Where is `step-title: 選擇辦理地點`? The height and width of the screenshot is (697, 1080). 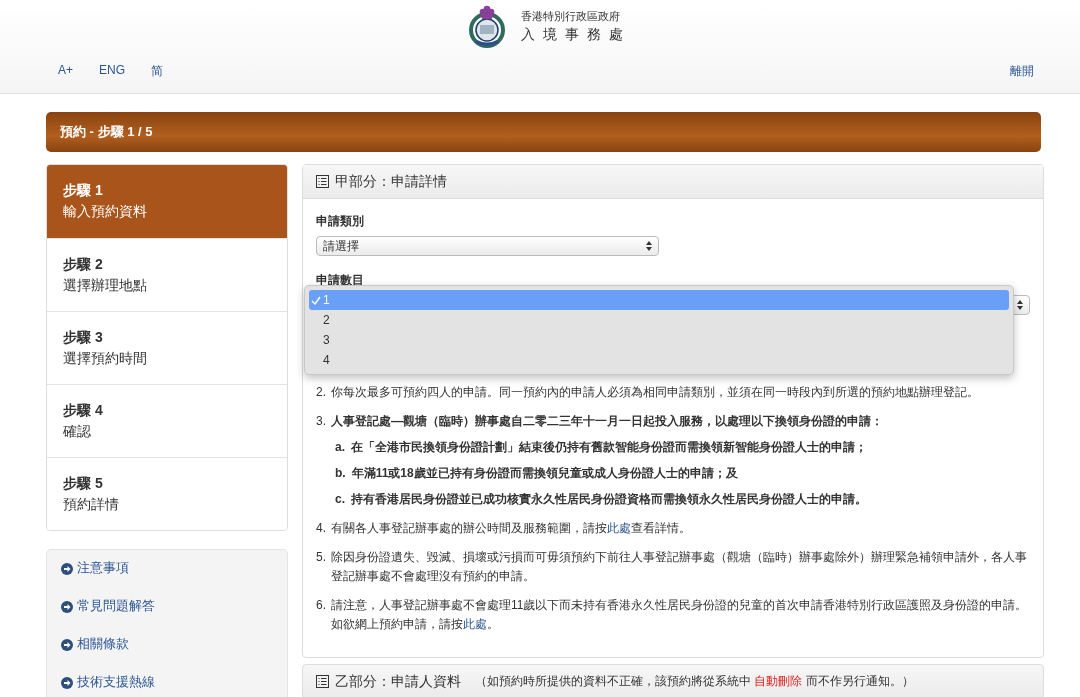
step-title: 選擇辦理地點 is located at coordinates (105, 286).